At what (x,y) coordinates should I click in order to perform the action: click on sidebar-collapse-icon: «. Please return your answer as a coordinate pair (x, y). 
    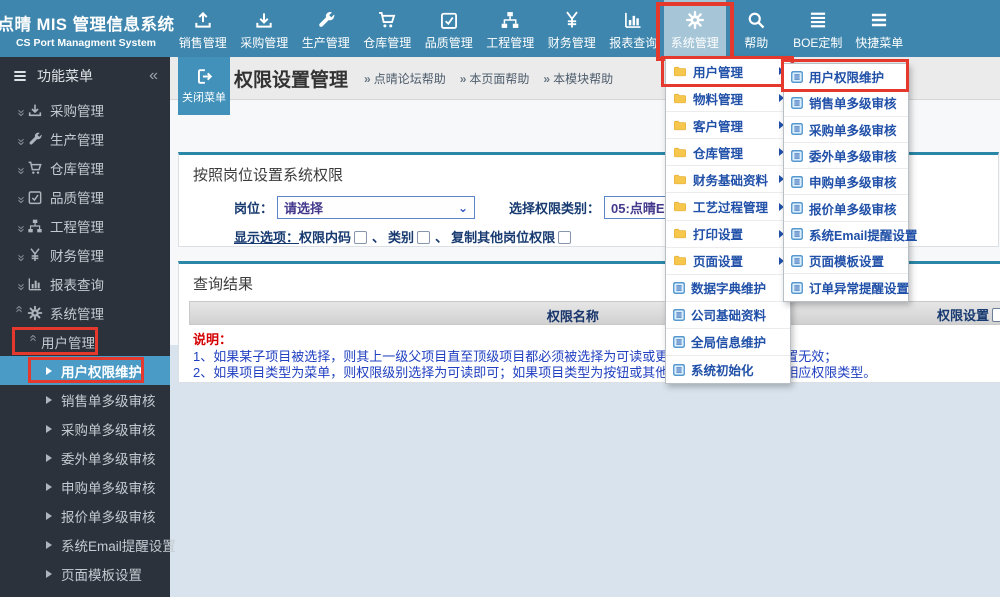
    Looking at the image, I should click on (153, 76).